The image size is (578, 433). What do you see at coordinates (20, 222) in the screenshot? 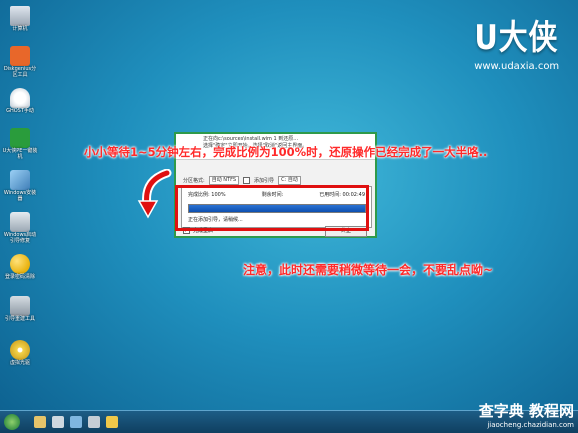
I see `boot-repair-icon` at bounding box center [20, 222].